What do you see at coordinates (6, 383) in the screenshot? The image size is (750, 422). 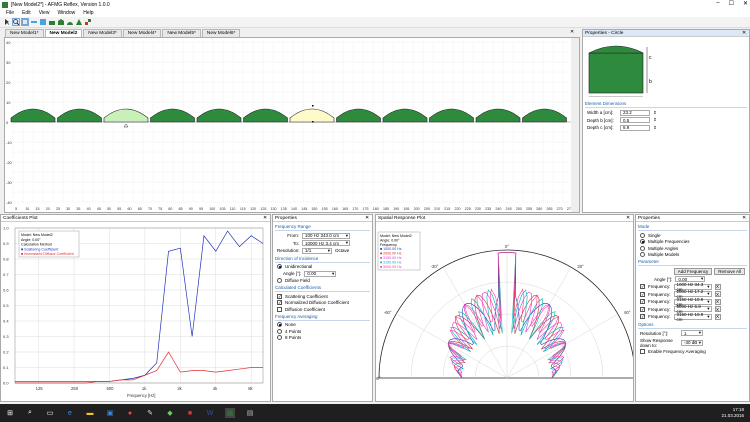 I see `y-tick-label: 0.0` at bounding box center [6, 383].